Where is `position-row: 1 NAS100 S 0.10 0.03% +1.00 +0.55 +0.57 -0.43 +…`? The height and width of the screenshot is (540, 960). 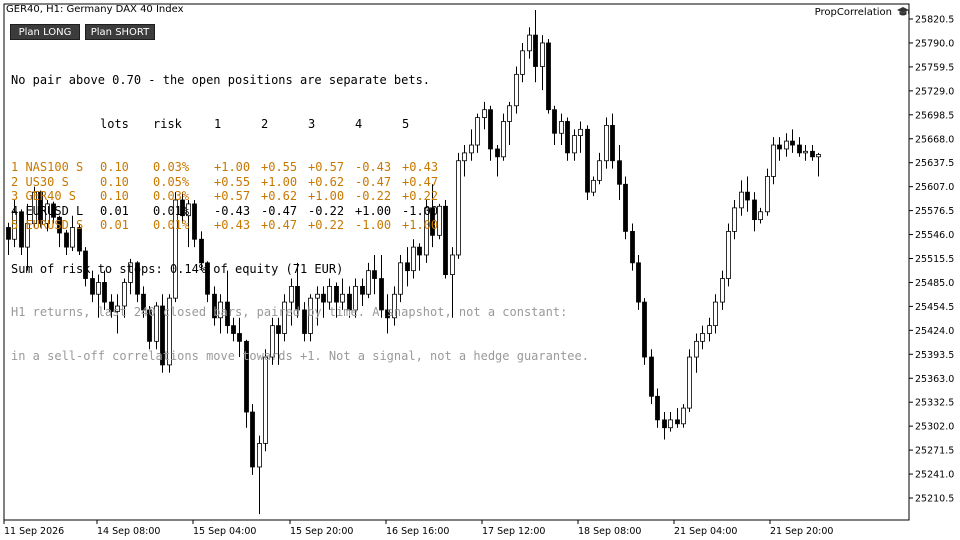 position-row: 1 NAS100 S 0.10 0.03% +1.00 +0.55 +0.57 -0.43 +… is located at coordinates (300, 167).